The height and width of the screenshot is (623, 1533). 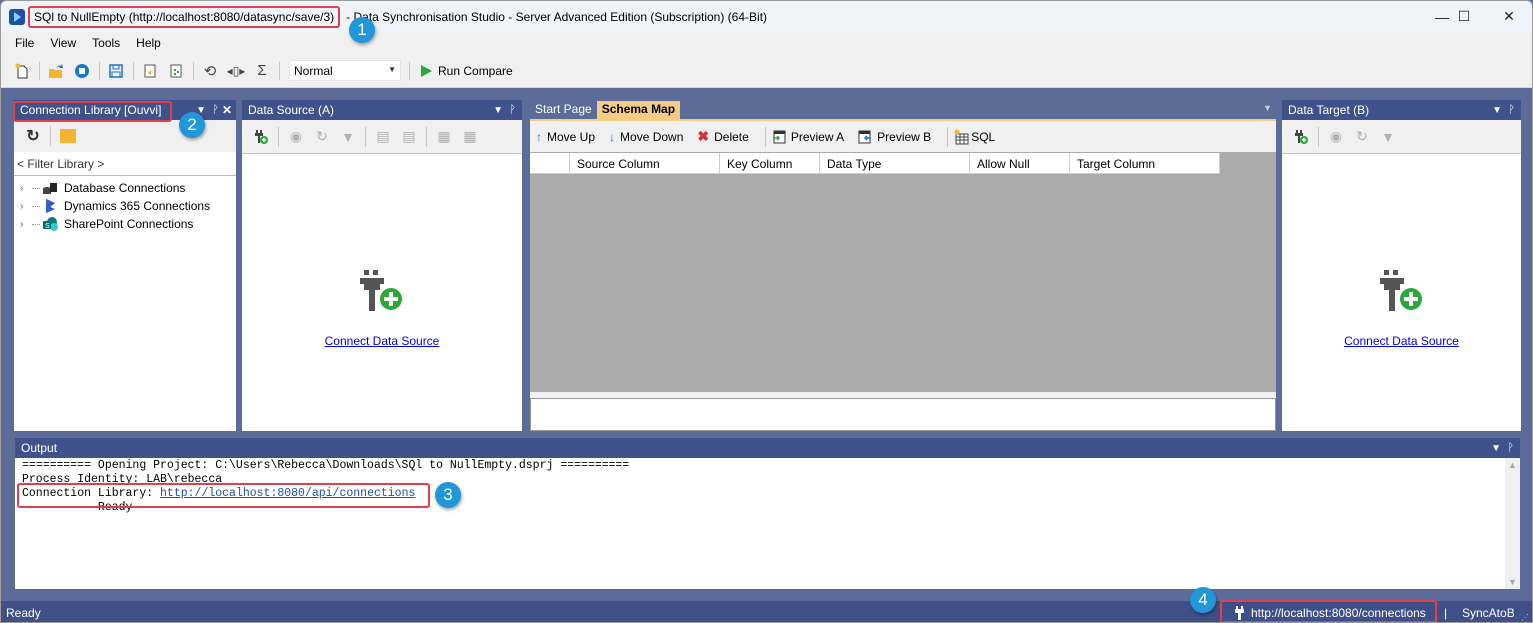 What do you see at coordinates (652, 136) in the screenshot?
I see `move-down-label: Move Down` at bounding box center [652, 136].